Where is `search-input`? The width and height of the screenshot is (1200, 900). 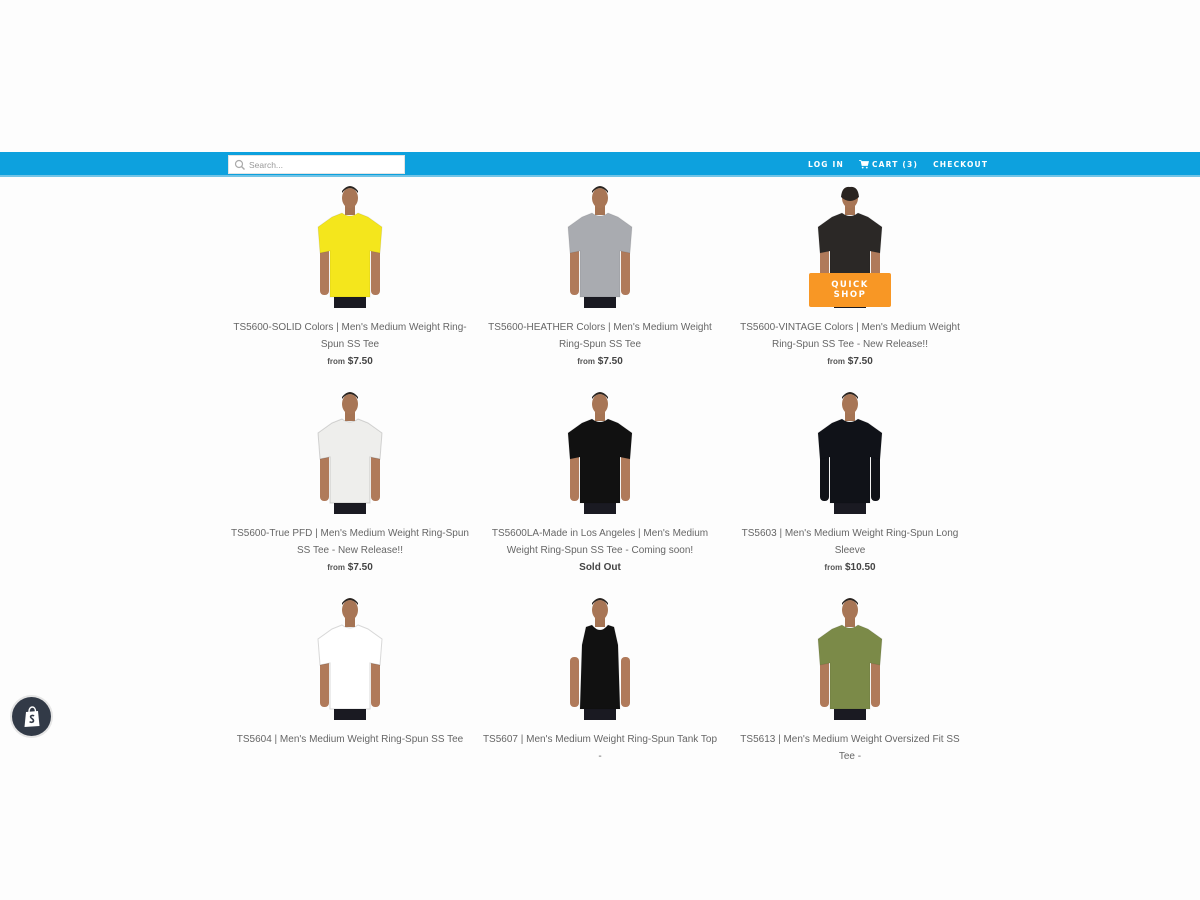
search-input is located at coordinates (324, 164).